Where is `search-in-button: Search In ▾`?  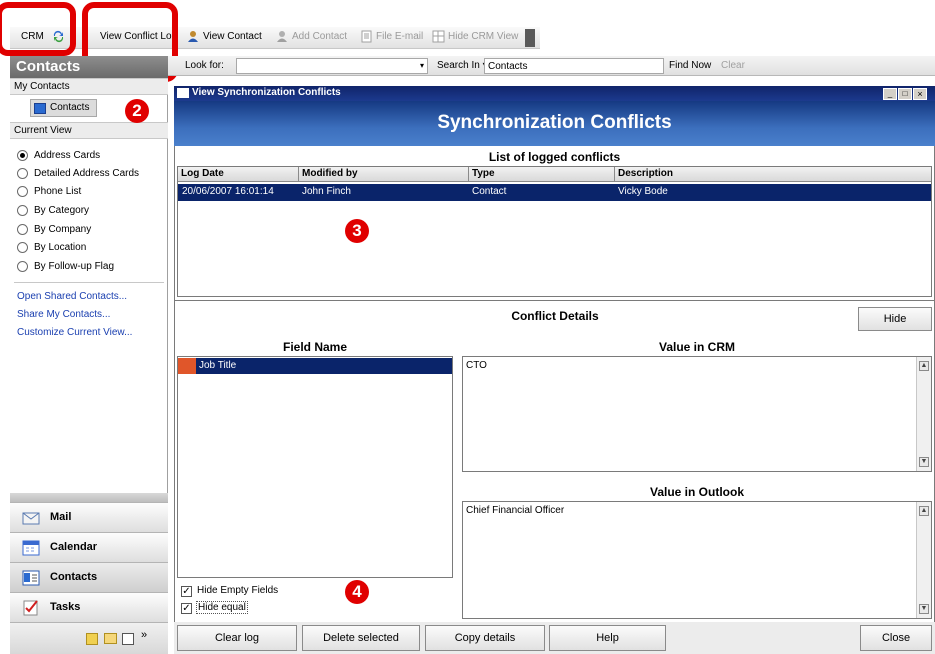 search-in-button: Search In ▾ is located at coordinates (462, 65).